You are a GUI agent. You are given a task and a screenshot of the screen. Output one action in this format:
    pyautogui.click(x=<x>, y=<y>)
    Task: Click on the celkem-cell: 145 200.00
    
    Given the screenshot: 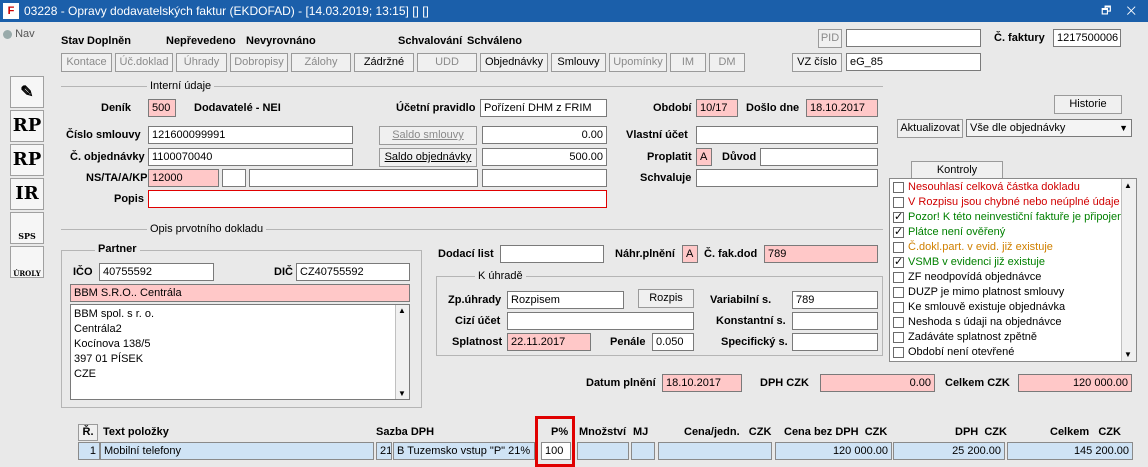 What is the action you would take?
    pyautogui.click(x=1070, y=451)
    